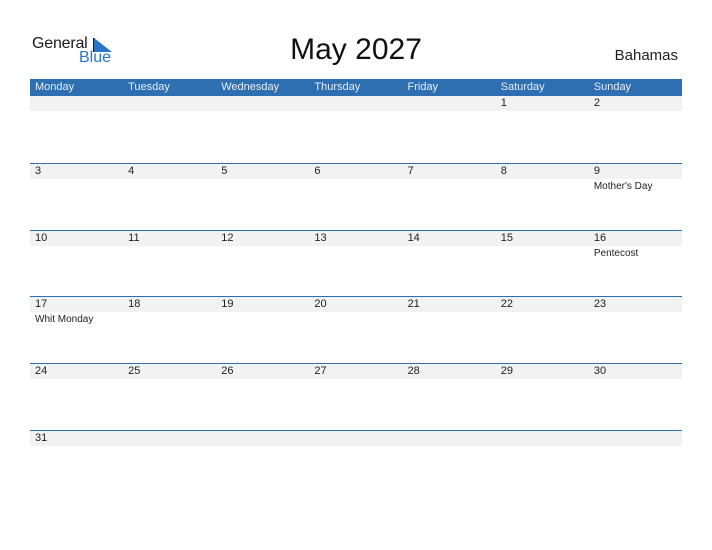  Describe the element at coordinates (596, 103) in the screenshot. I see `day-number: 2` at that location.